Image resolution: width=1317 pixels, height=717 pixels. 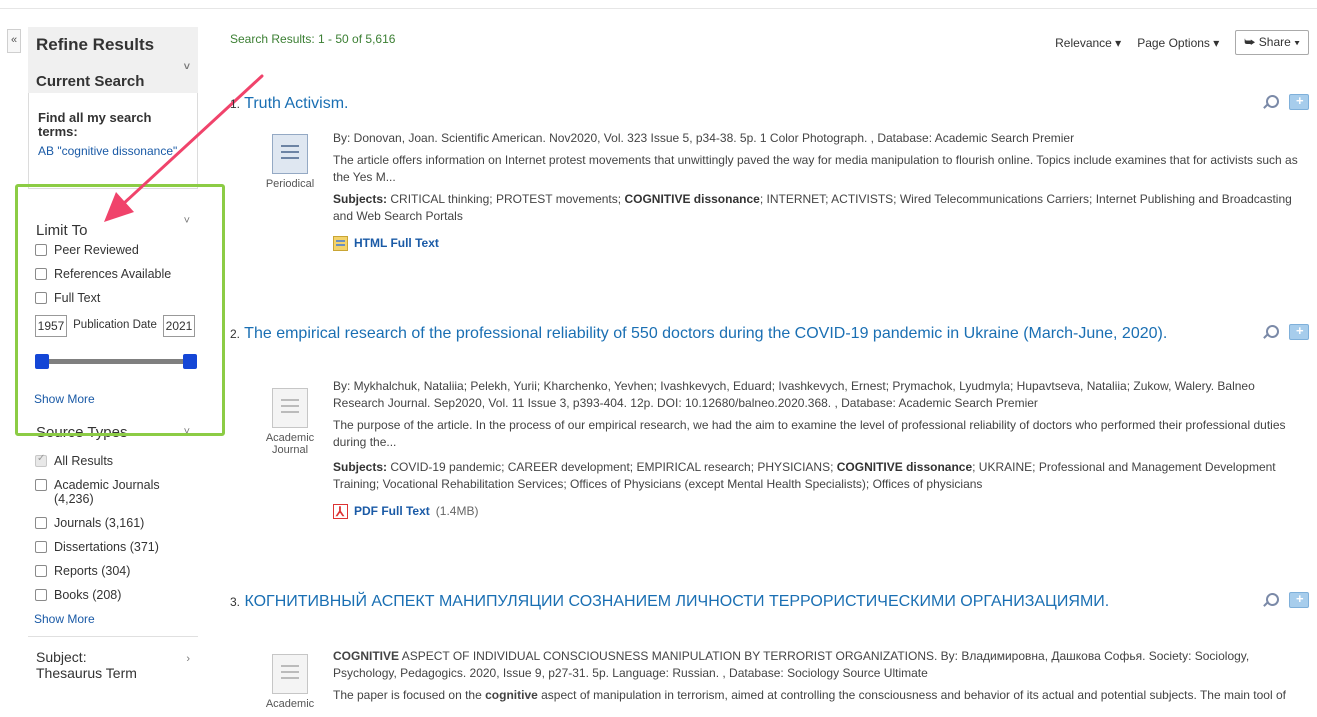 What do you see at coordinates (188, 659) in the screenshot?
I see `chevron-right-icon: ›` at bounding box center [188, 659].